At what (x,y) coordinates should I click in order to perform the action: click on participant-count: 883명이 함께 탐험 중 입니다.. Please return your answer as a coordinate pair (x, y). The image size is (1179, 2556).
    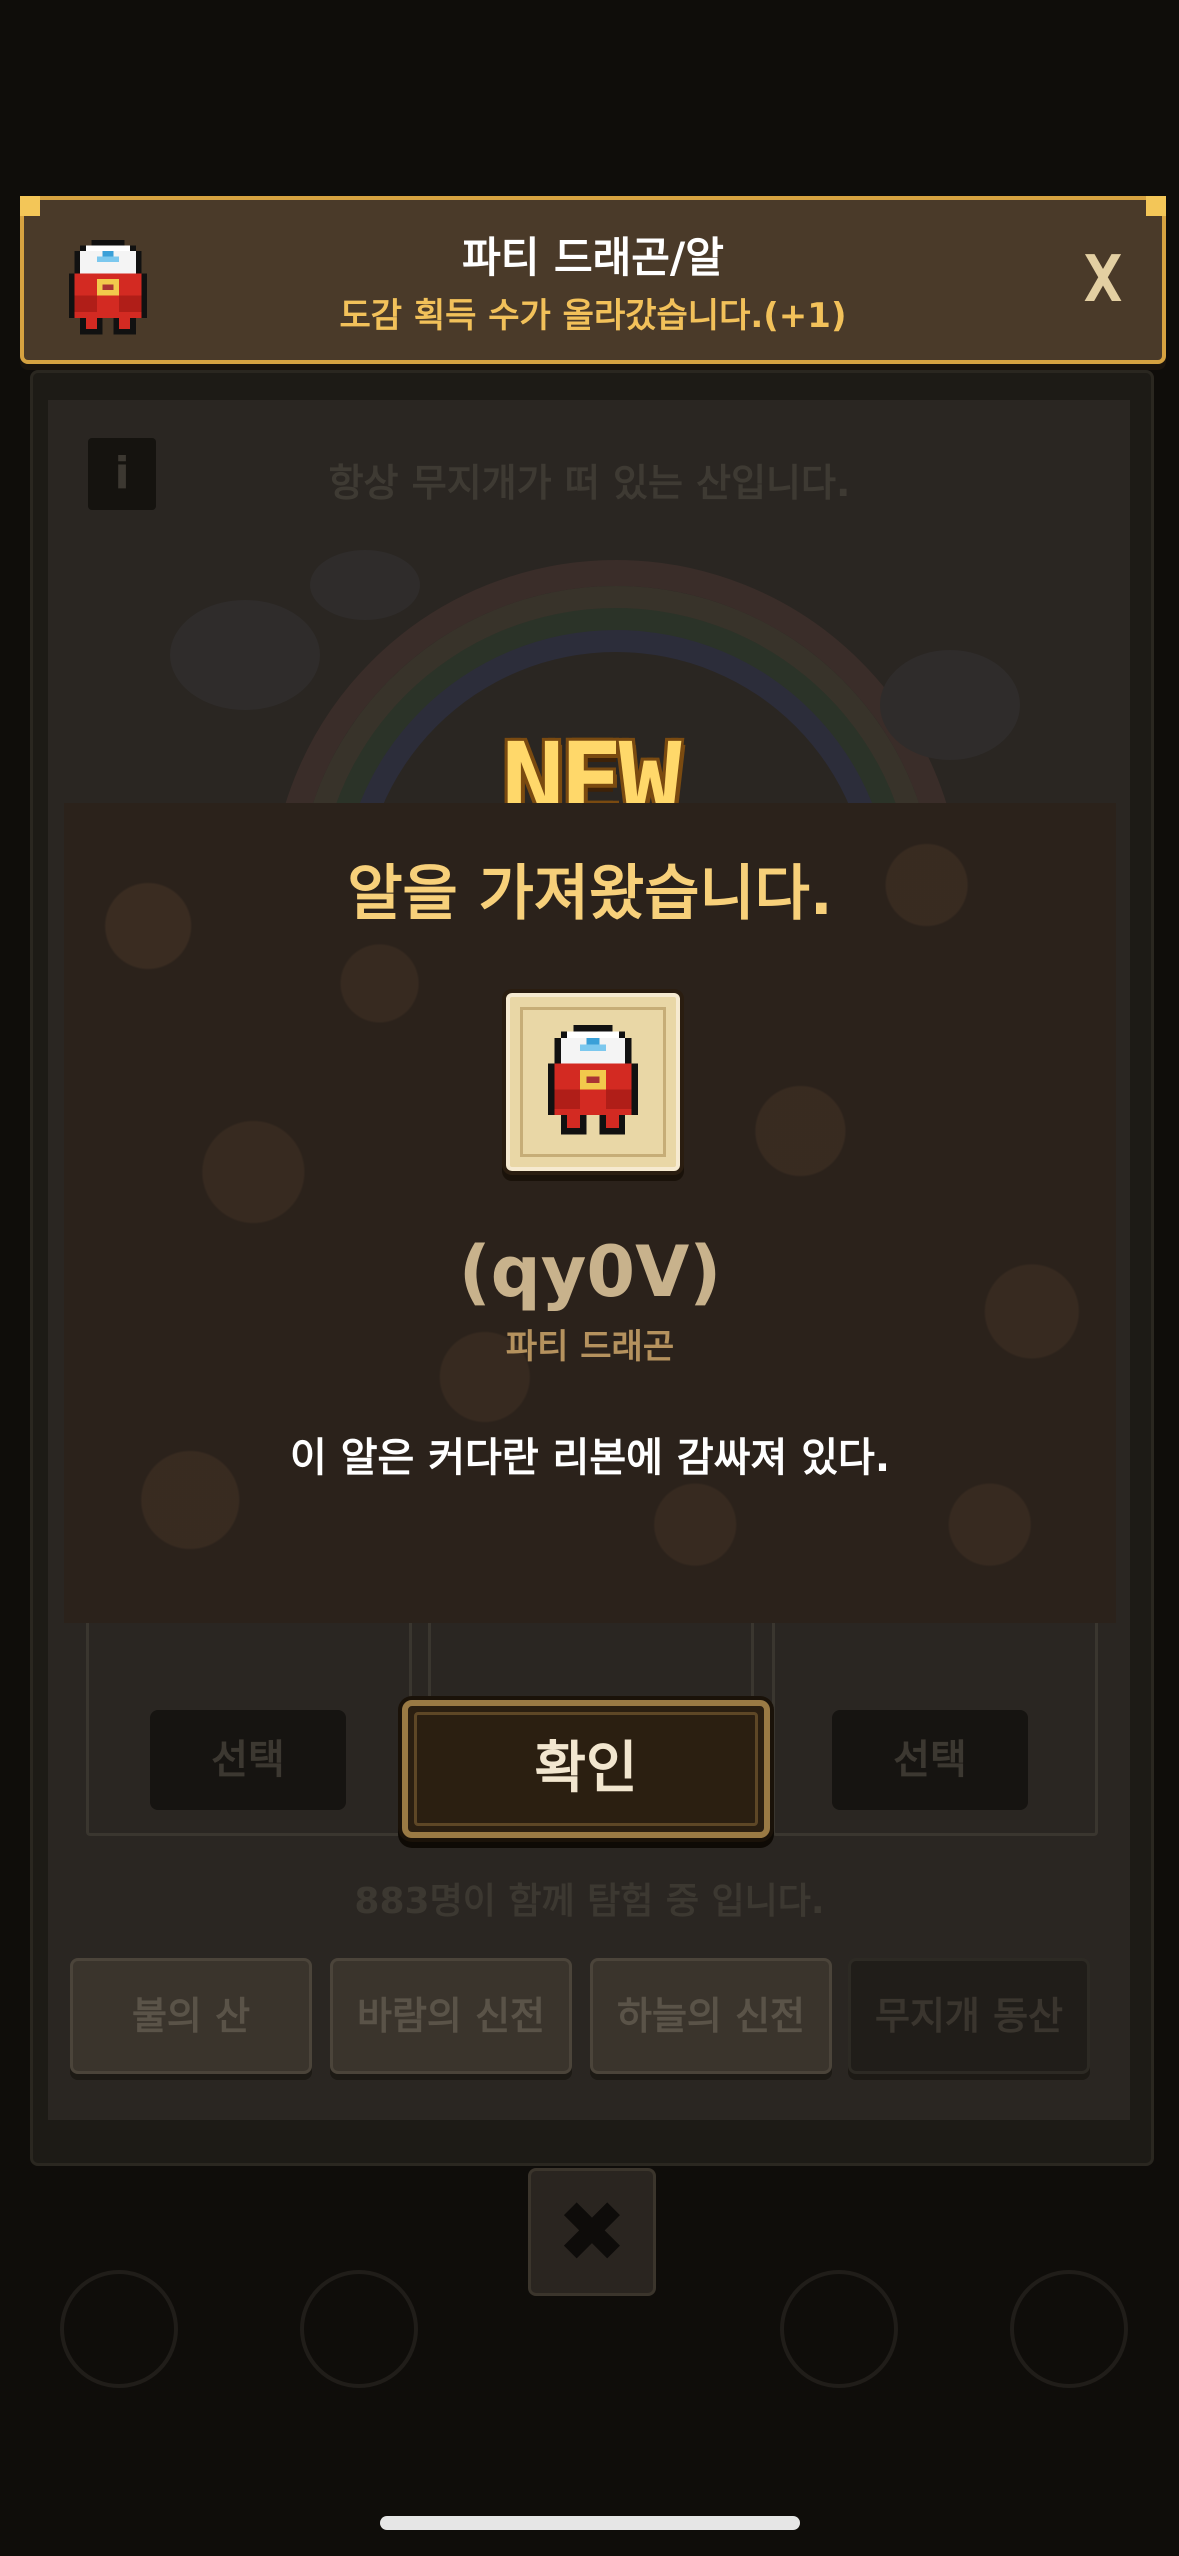
    Looking at the image, I should click on (589, 1901).